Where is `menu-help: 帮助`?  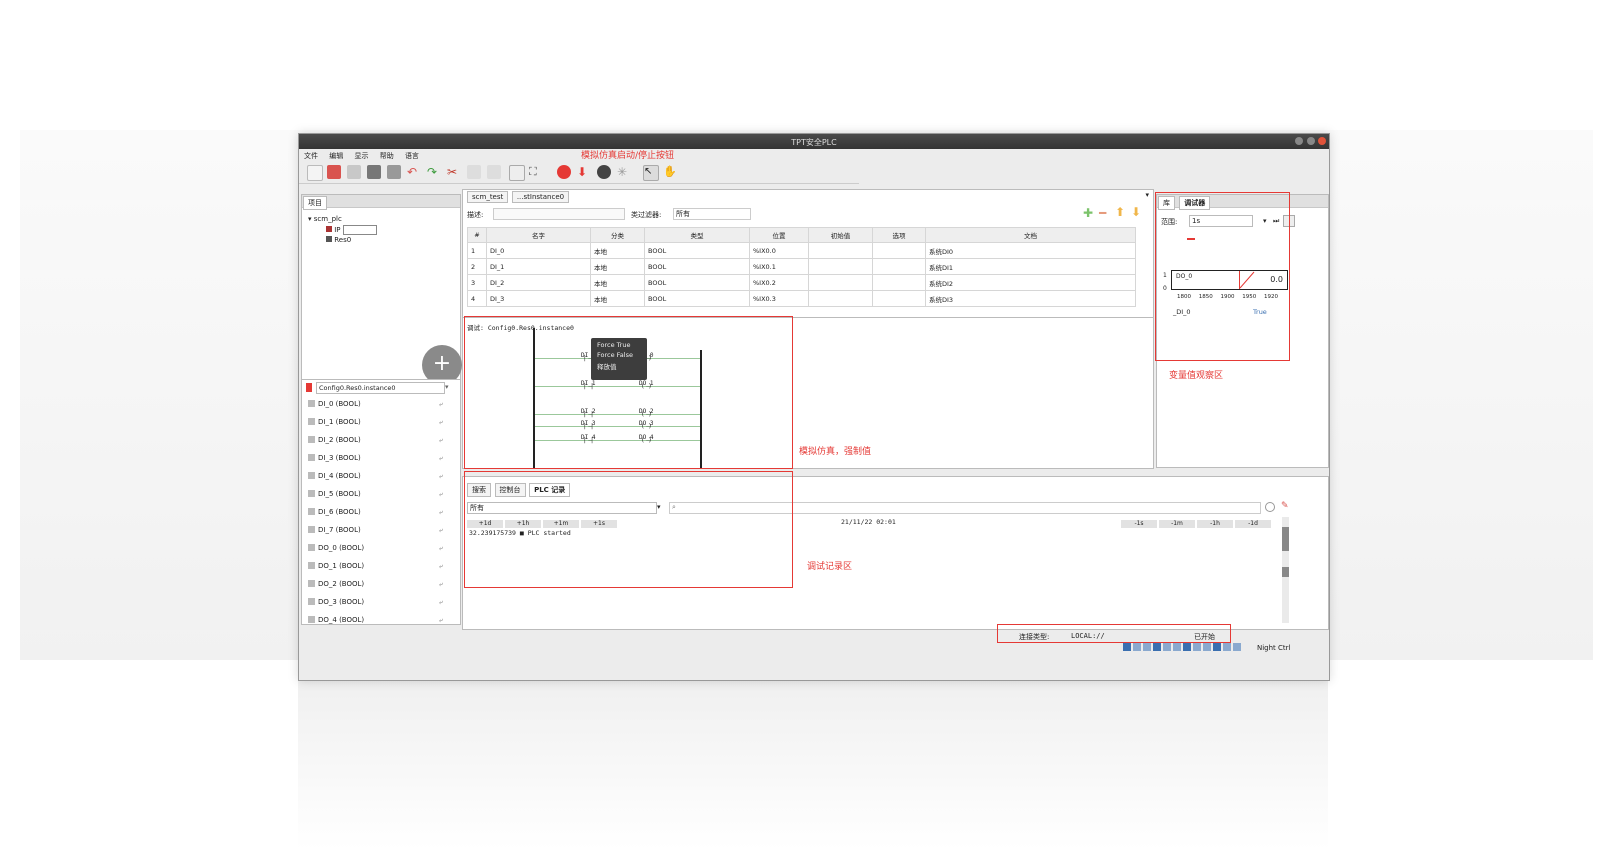
menu-help: 帮助 is located at coordinates (387, 156).